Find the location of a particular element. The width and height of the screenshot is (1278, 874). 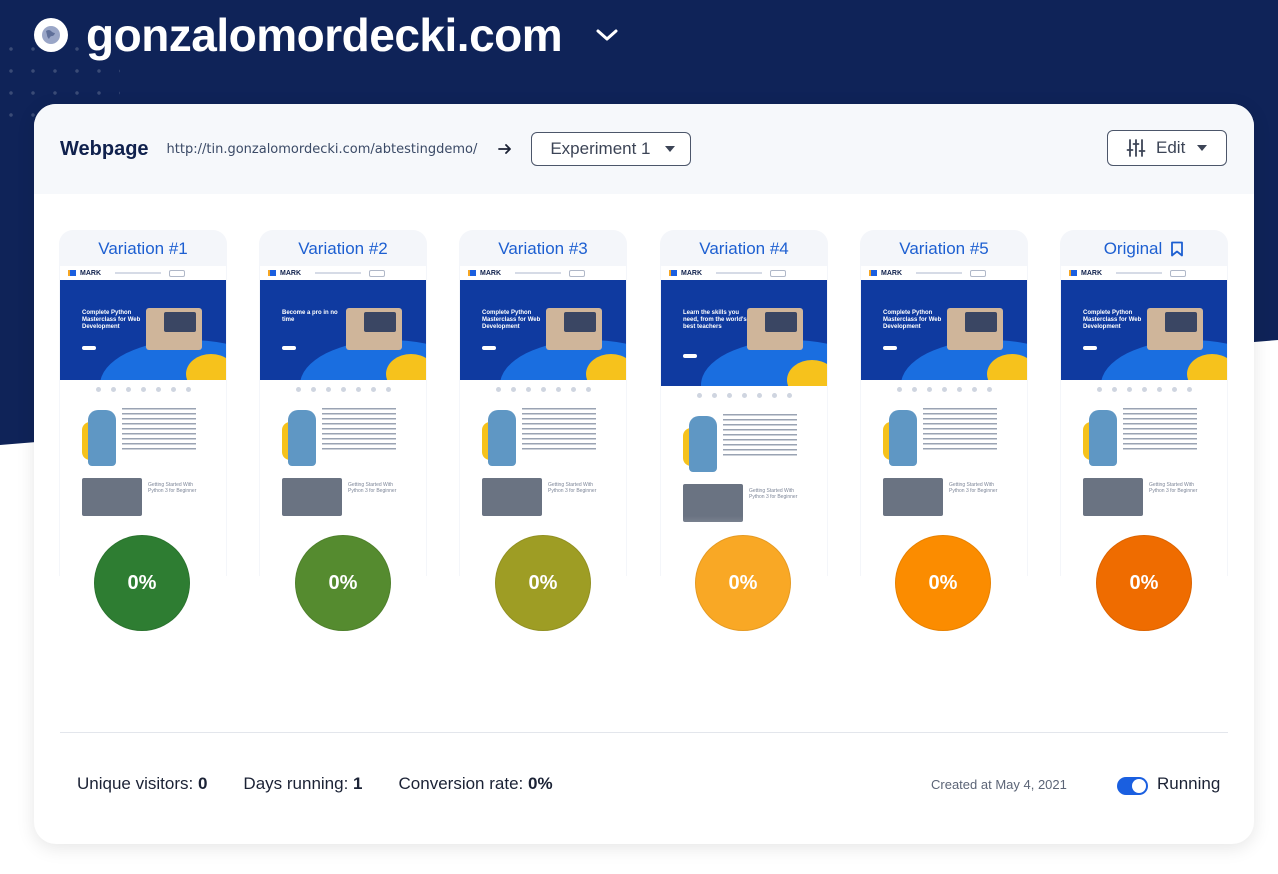

conversion-rate: Conversion rate: 0% is located at coordinates (476, 784).